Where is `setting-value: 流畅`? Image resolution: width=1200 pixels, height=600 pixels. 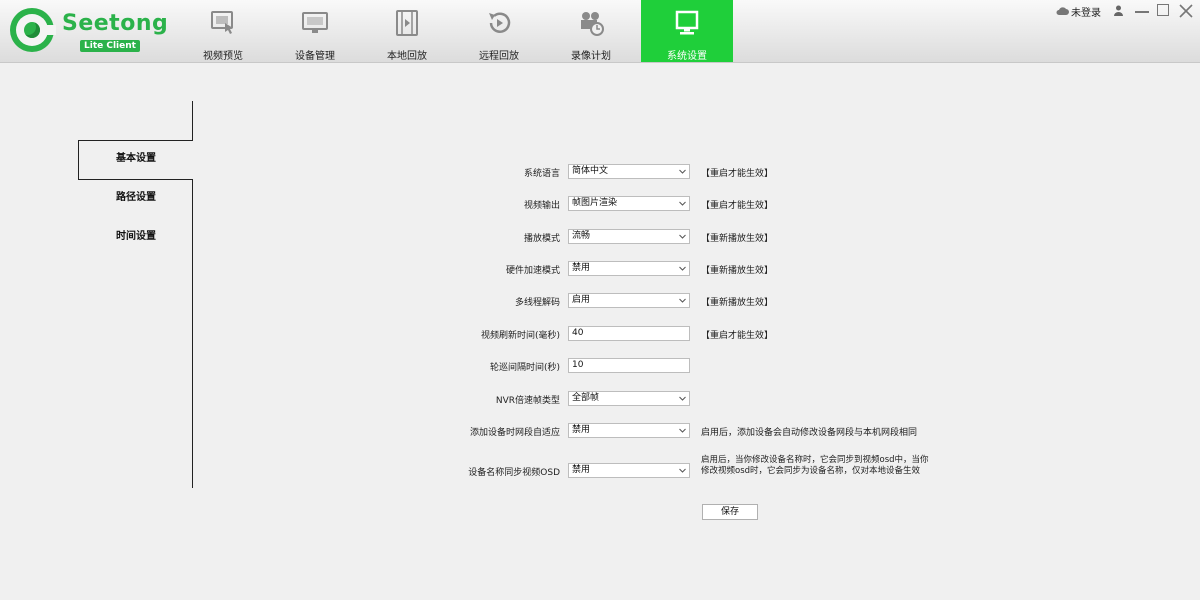
setting-value: 流畅 is located at coordinates (581, 236).